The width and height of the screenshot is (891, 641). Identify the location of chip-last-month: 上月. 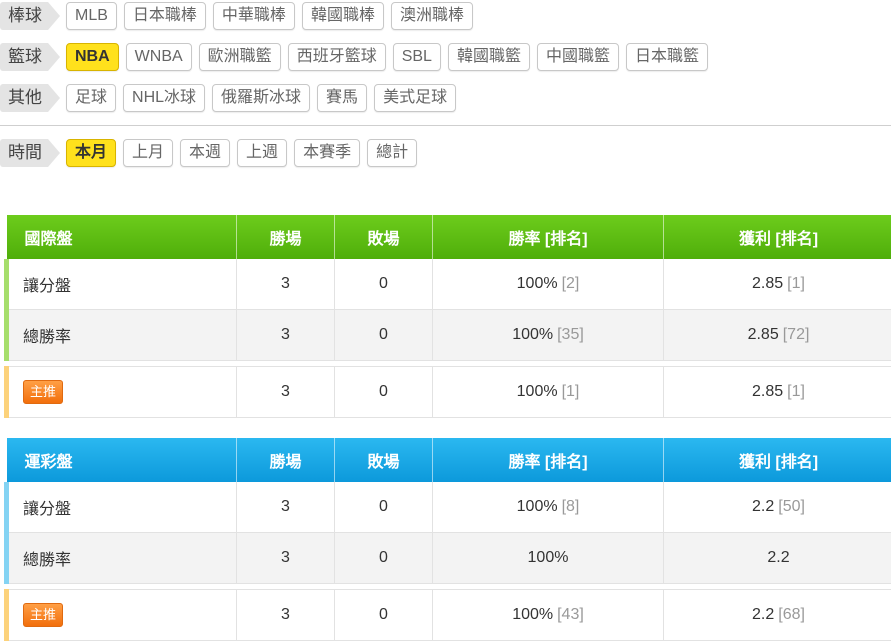
(148, 153).